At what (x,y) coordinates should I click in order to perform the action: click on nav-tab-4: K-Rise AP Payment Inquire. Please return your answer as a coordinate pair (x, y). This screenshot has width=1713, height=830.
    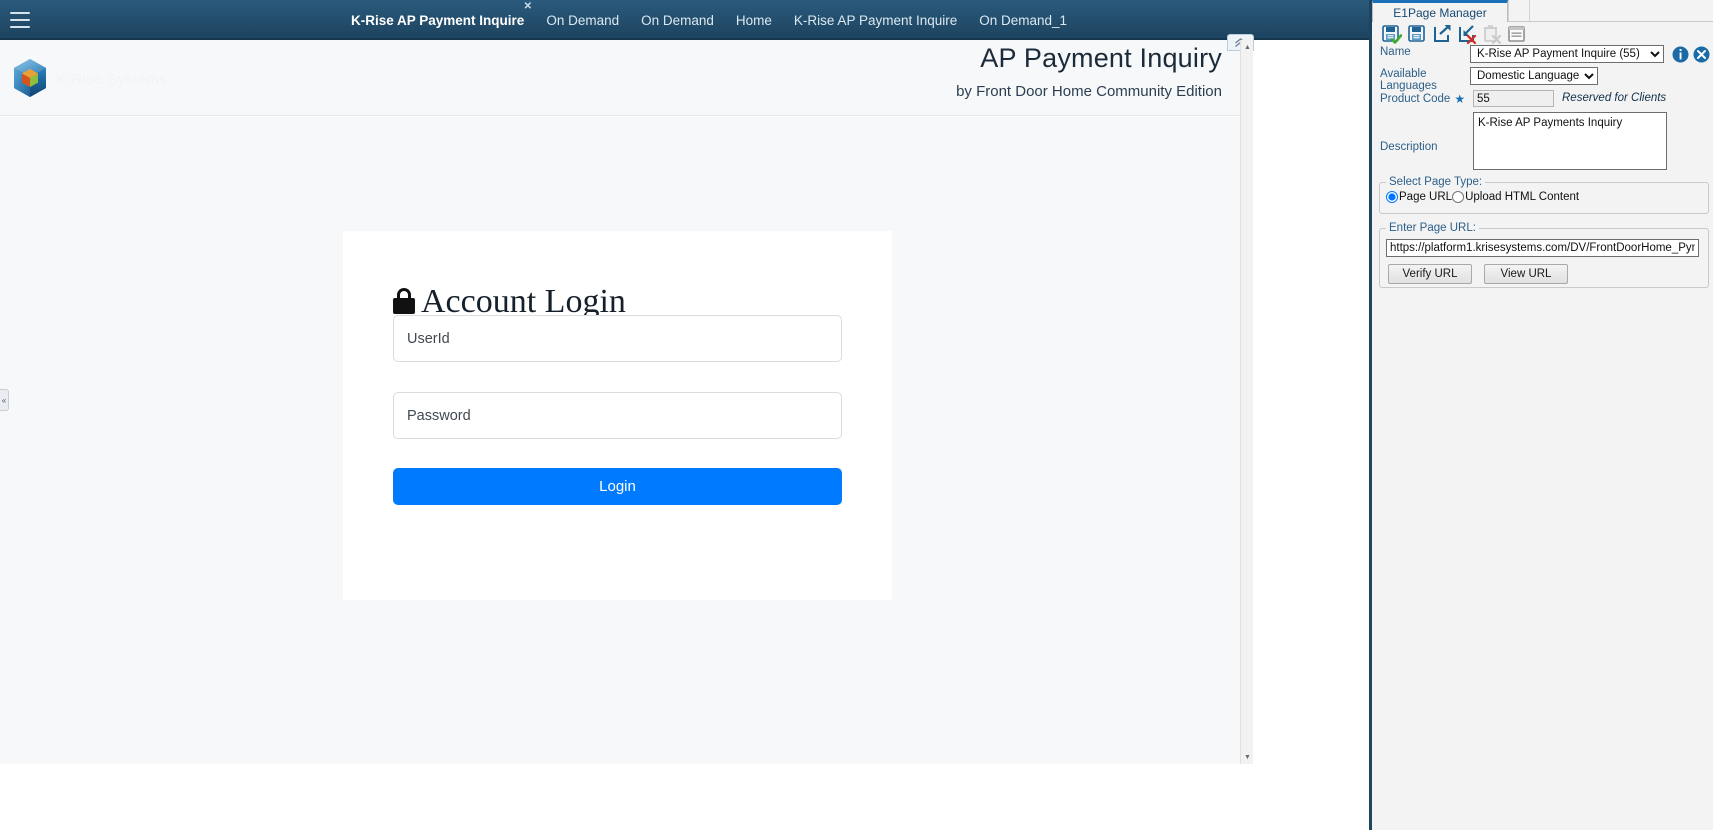
    Looking at the image, I should click on (875, 20).